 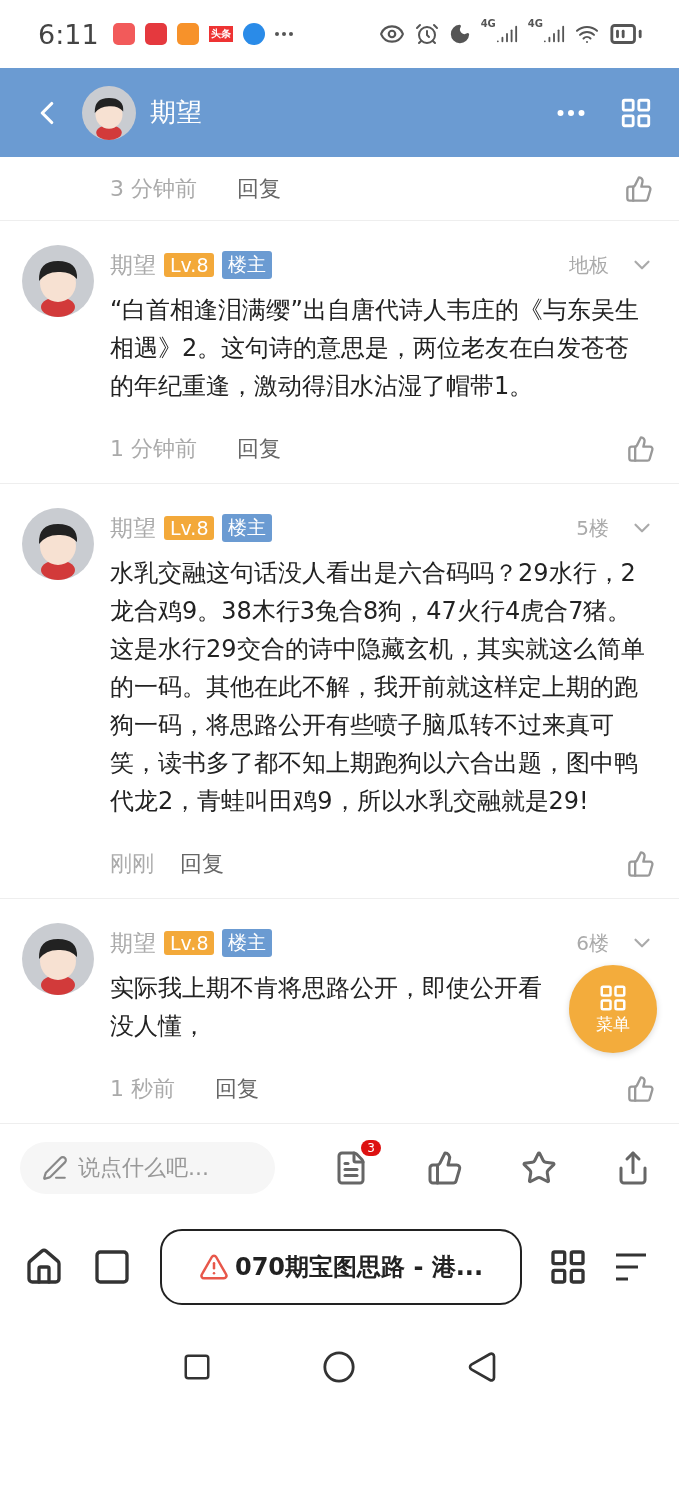 I want to click on news-app-badge: 头条, so click(x=220, y=34).